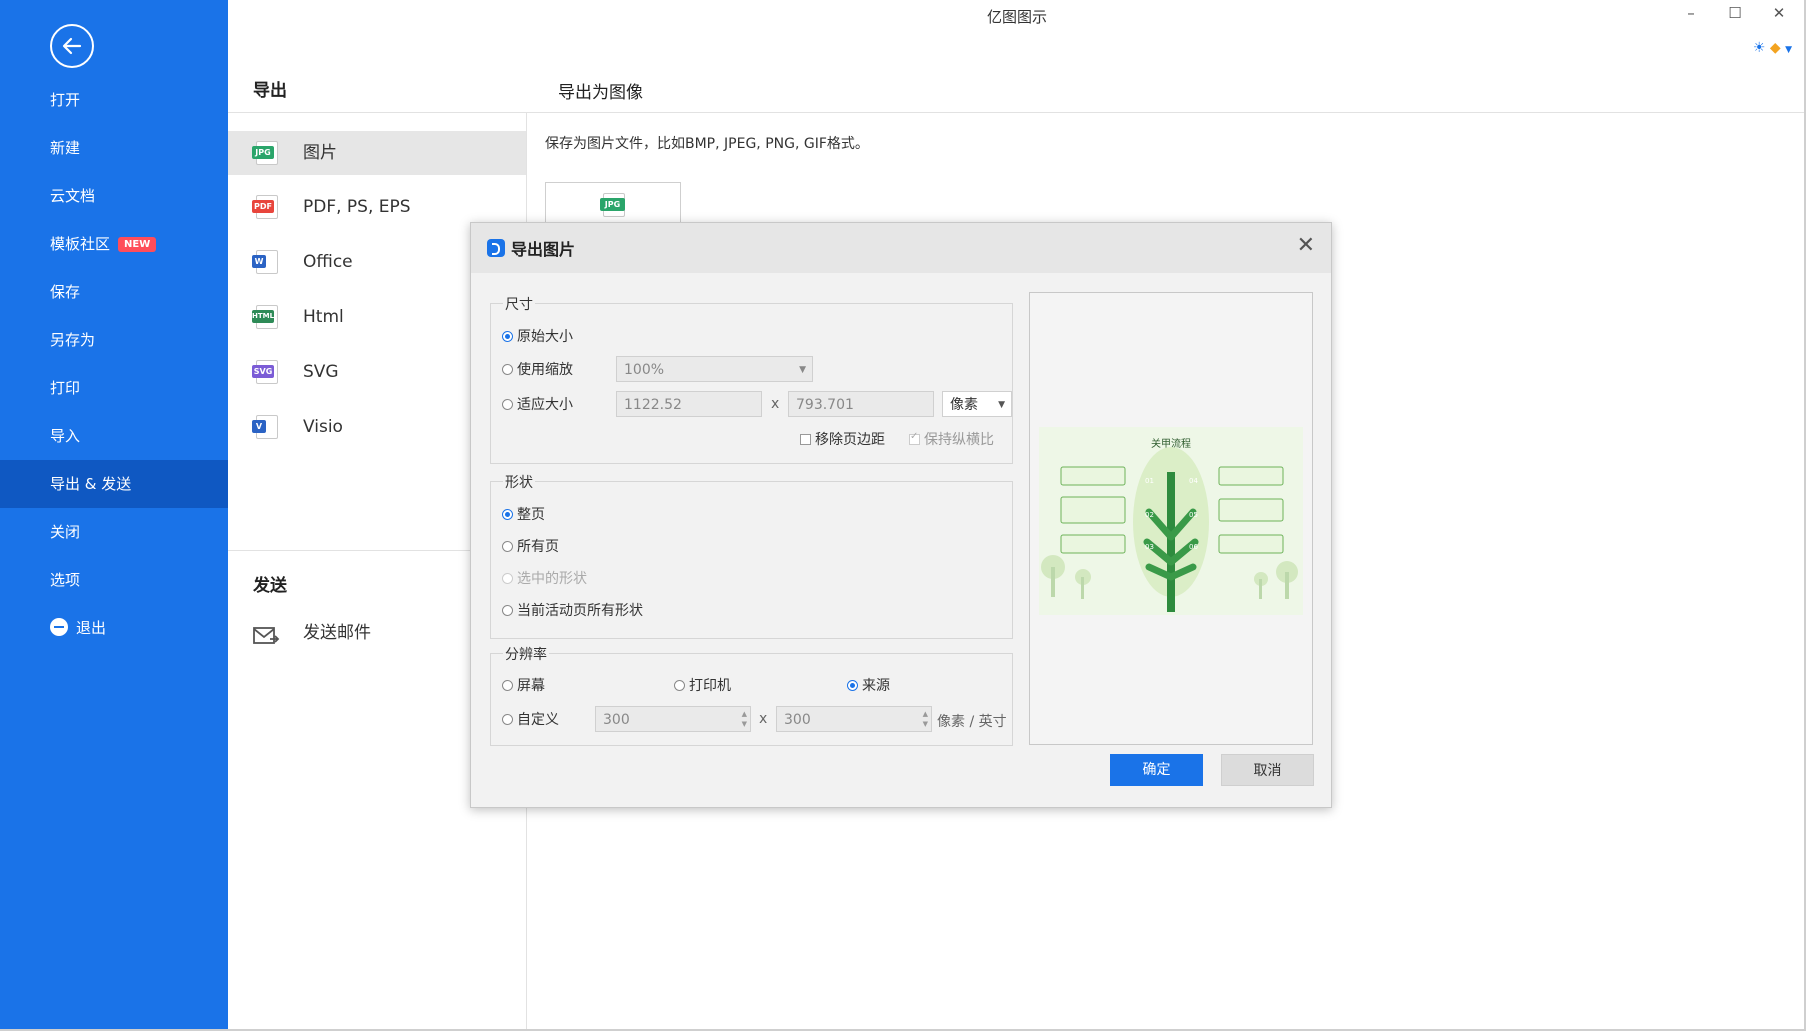 The image size is (1806, 1031). What do you see at coordinates (868, 685) in the screenshot?
I see `source-radio: 来源` at bounding box center [868, 685].